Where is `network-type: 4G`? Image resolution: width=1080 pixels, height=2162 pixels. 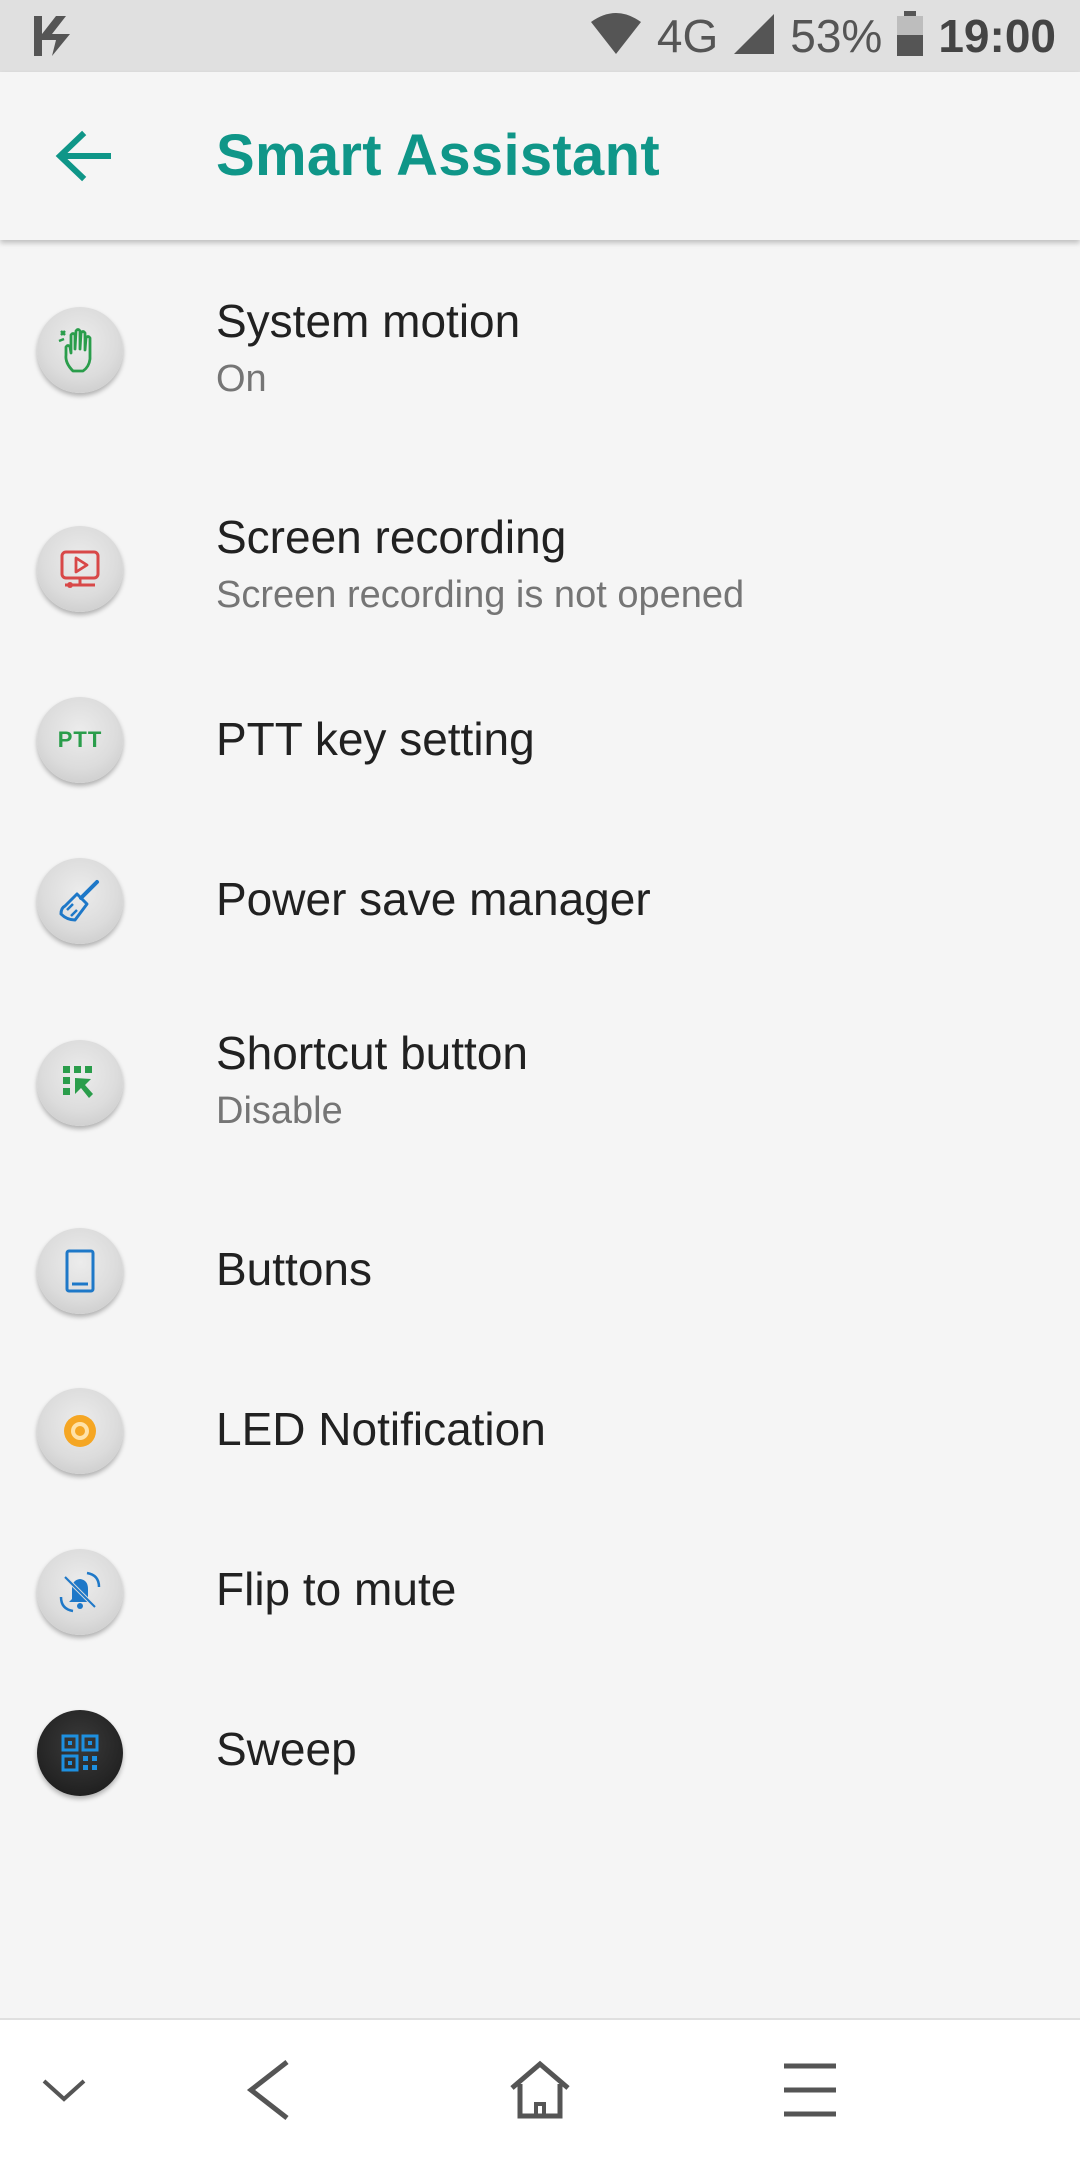 network-type: 4G is located at coordinates (687, 36).